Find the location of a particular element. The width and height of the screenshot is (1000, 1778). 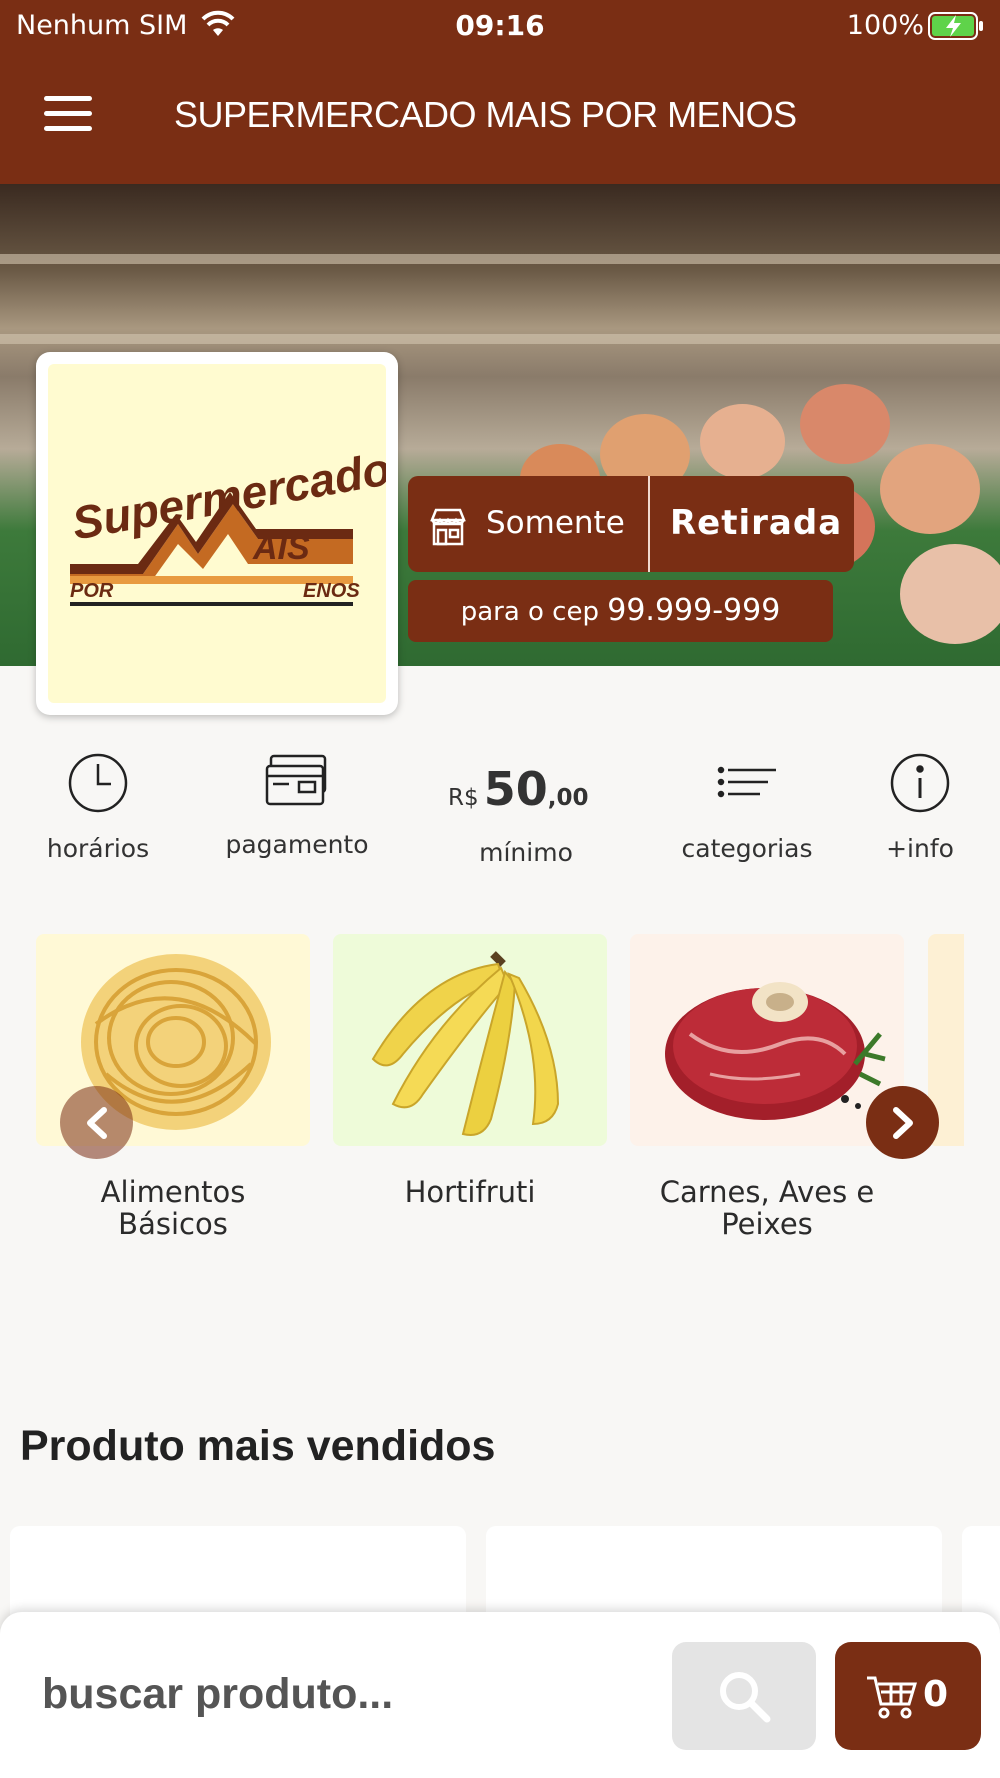

storefront-icon is located at coordinates (448, 528).